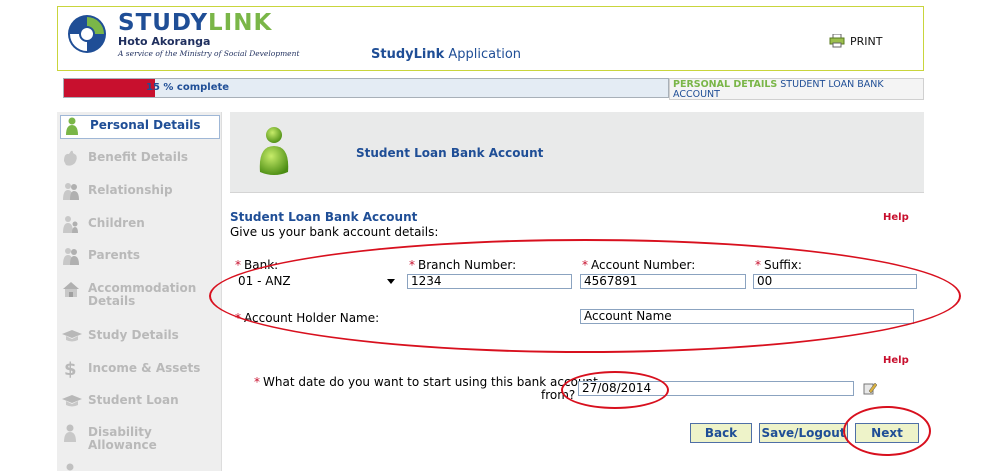 The width and height of the screenshot is (1000, 471). Describe the element at coordinates (391, 281) in the screenshot. I see `chevron-down-icon` at that location.